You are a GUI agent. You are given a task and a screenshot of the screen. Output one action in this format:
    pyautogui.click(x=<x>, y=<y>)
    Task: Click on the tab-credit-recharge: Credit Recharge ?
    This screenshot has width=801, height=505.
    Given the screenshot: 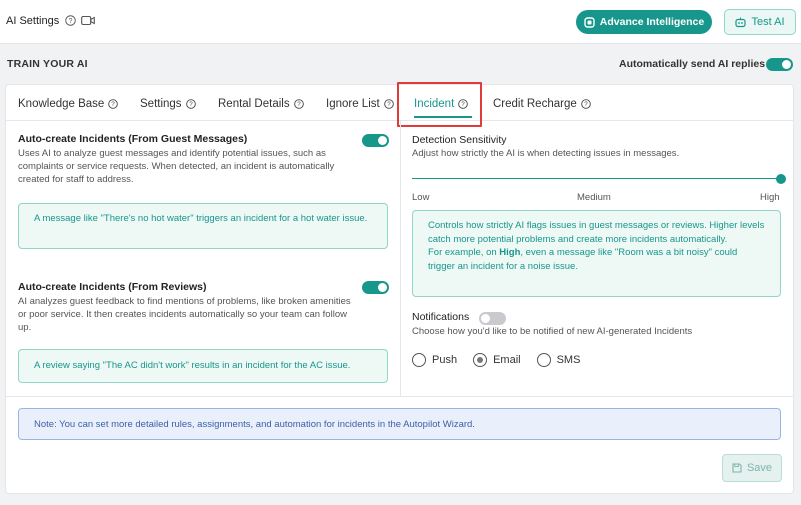 What is the action you would take?
    pyautogui.click(x=542, y=104)
    